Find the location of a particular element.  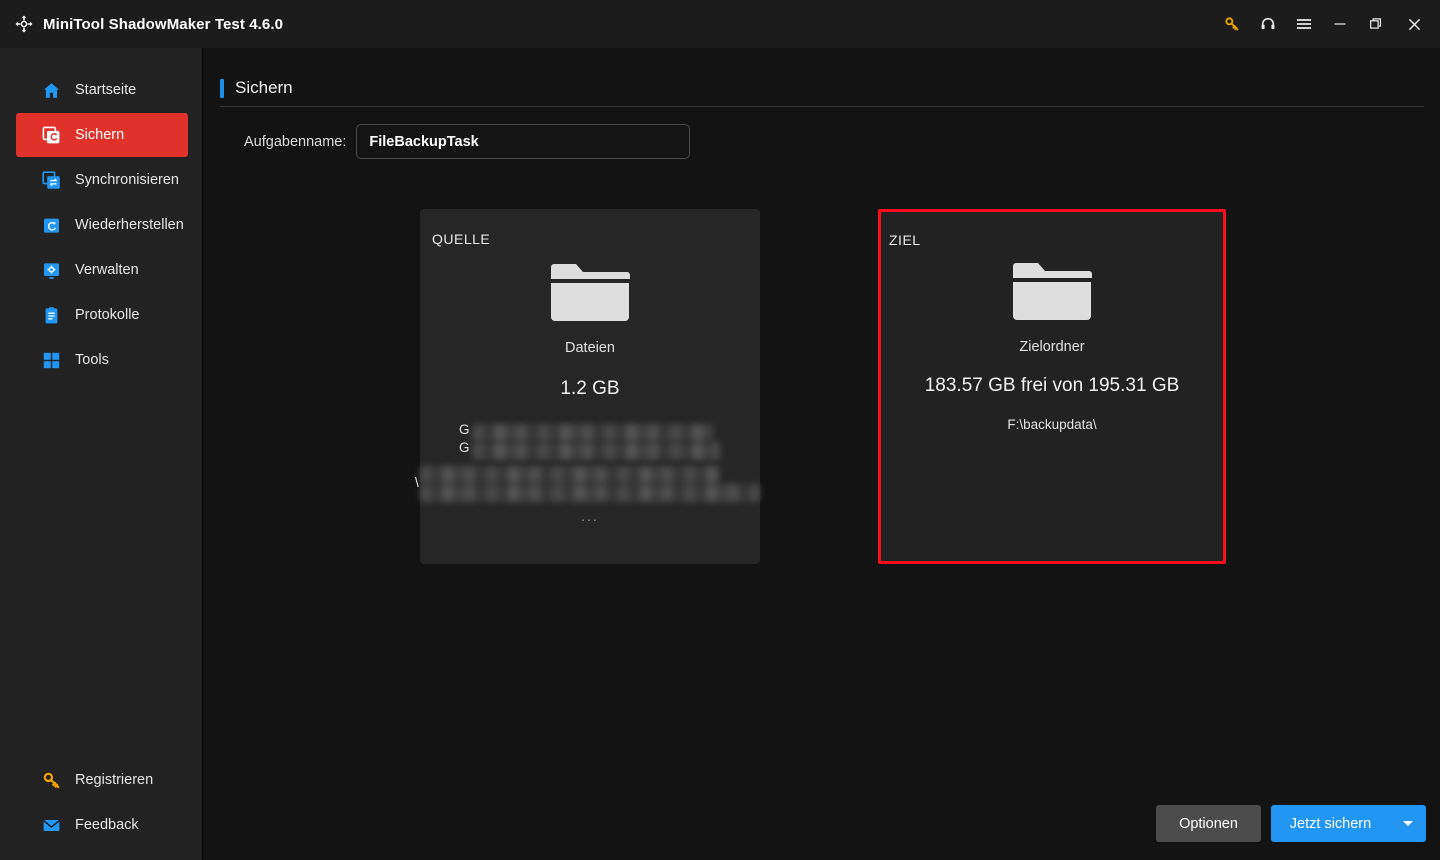

footer-actions: Optionen Jetzt sichern is located at coordinates (1291, 823).